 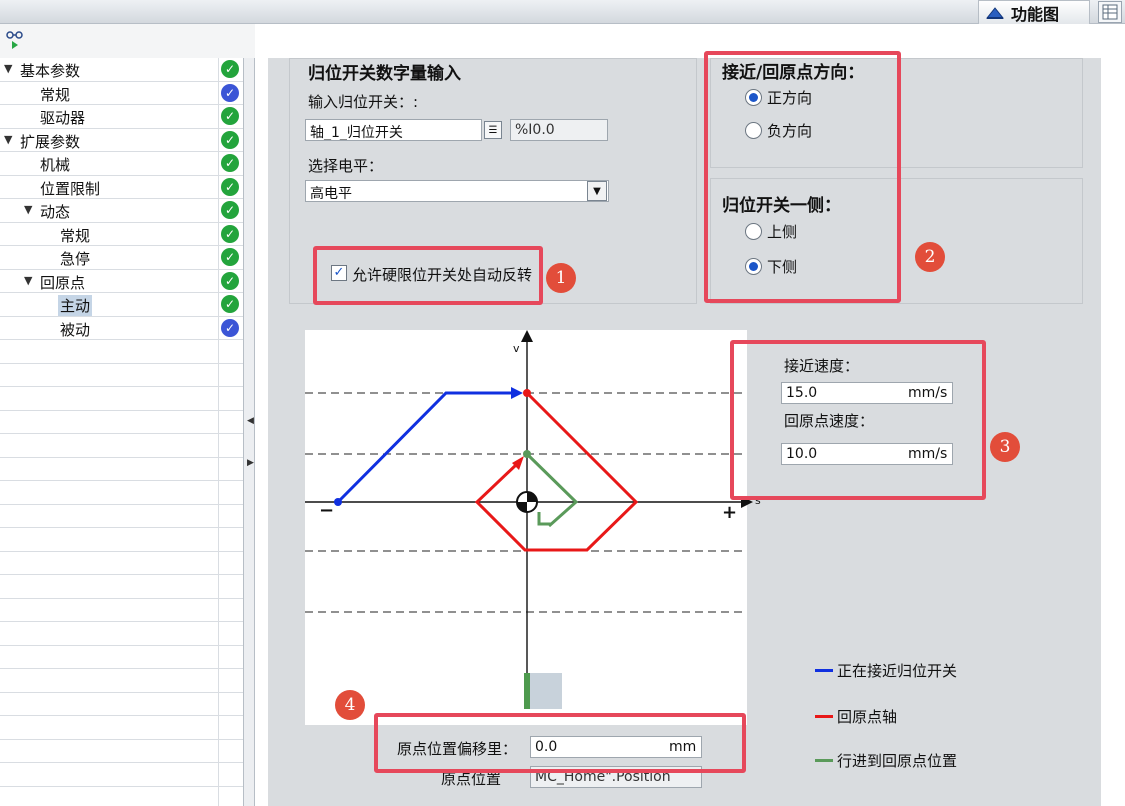 I want to click on legend-homing-label: 回原点轴, so click(x=867, y=717).